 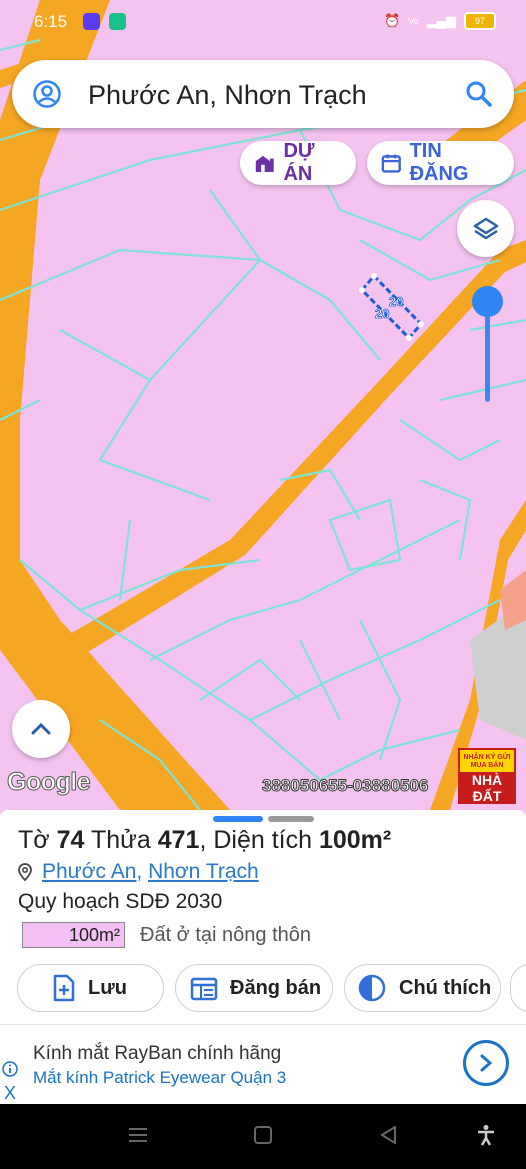 What do you see at coordinates (10, 1093) in the screenshot?
I see `ad-close-button: X` at bounding box center [10, 1093].